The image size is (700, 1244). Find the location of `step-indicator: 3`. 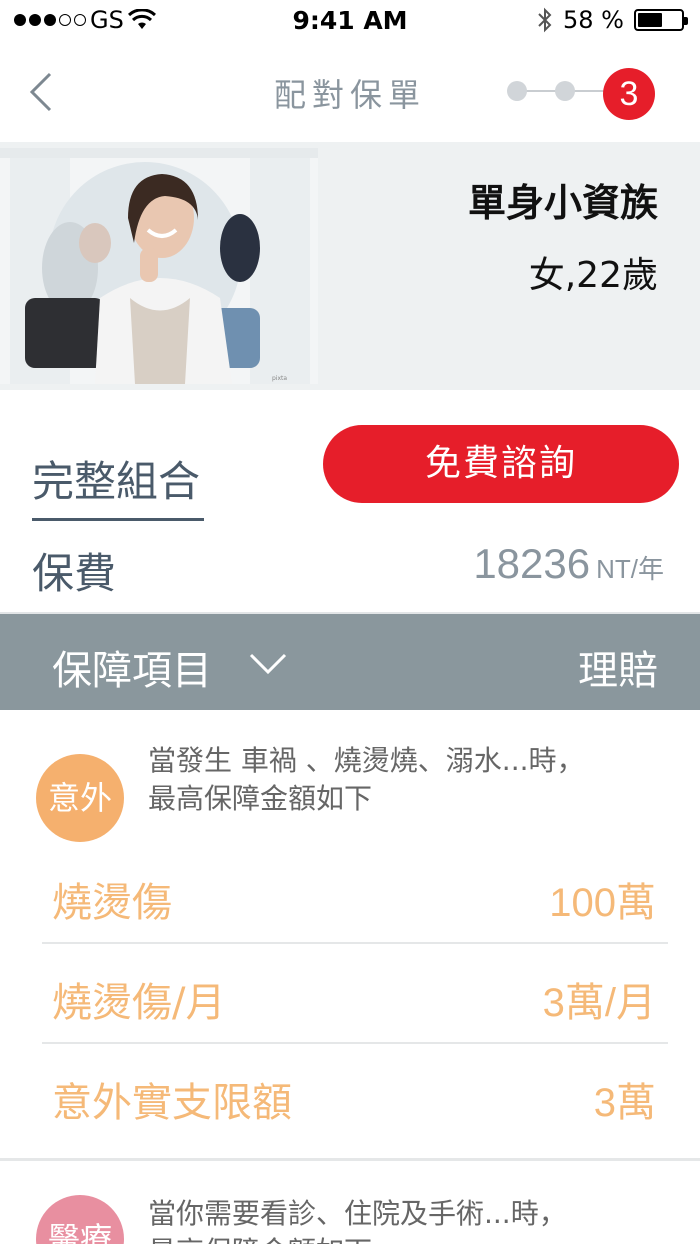

step-indicator: 3 is located at coordinates (585, 94).